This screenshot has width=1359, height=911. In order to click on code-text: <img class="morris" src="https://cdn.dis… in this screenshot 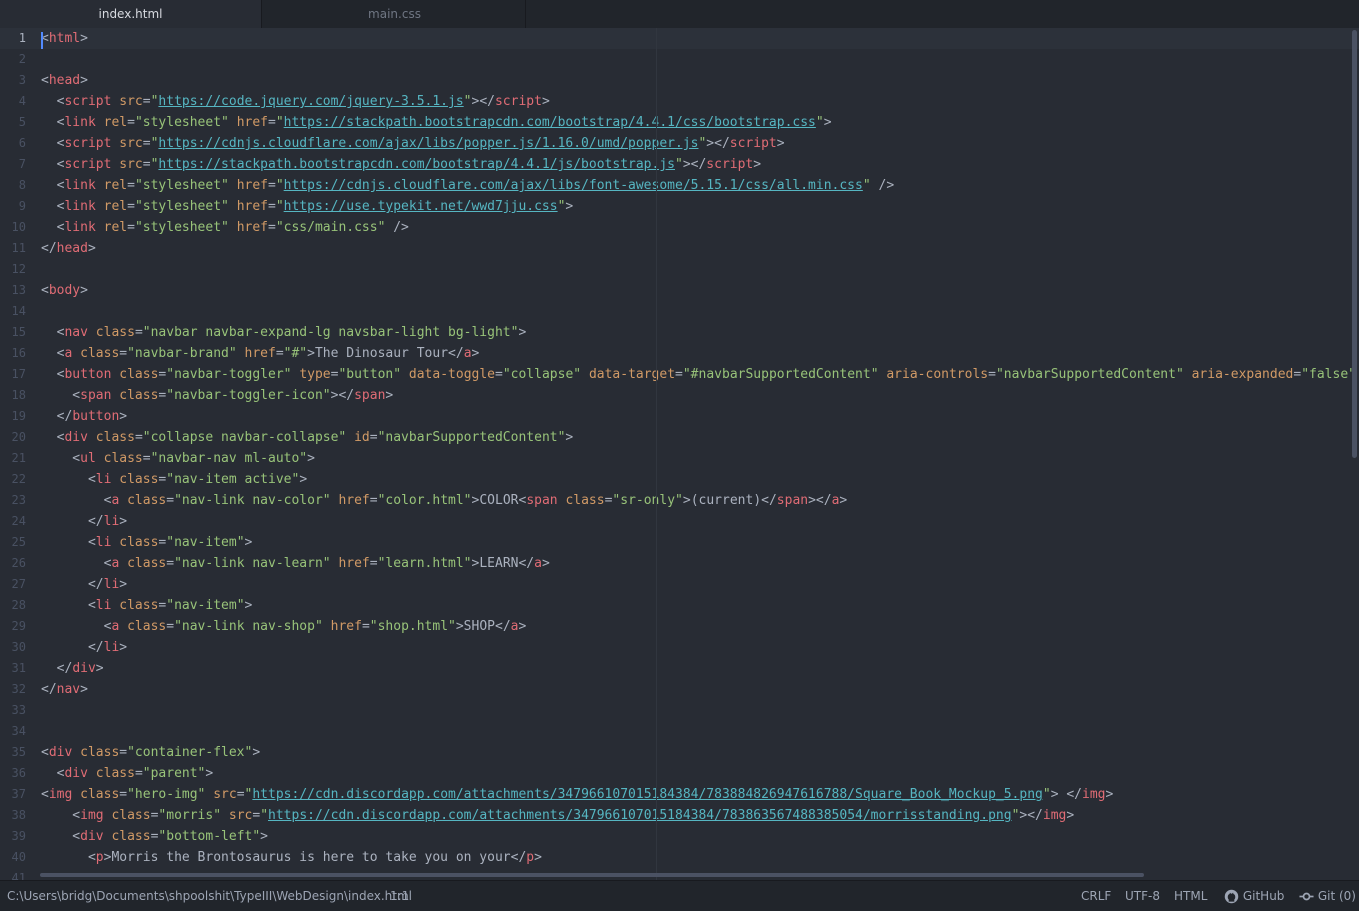, I will do `click(557, 815)`.